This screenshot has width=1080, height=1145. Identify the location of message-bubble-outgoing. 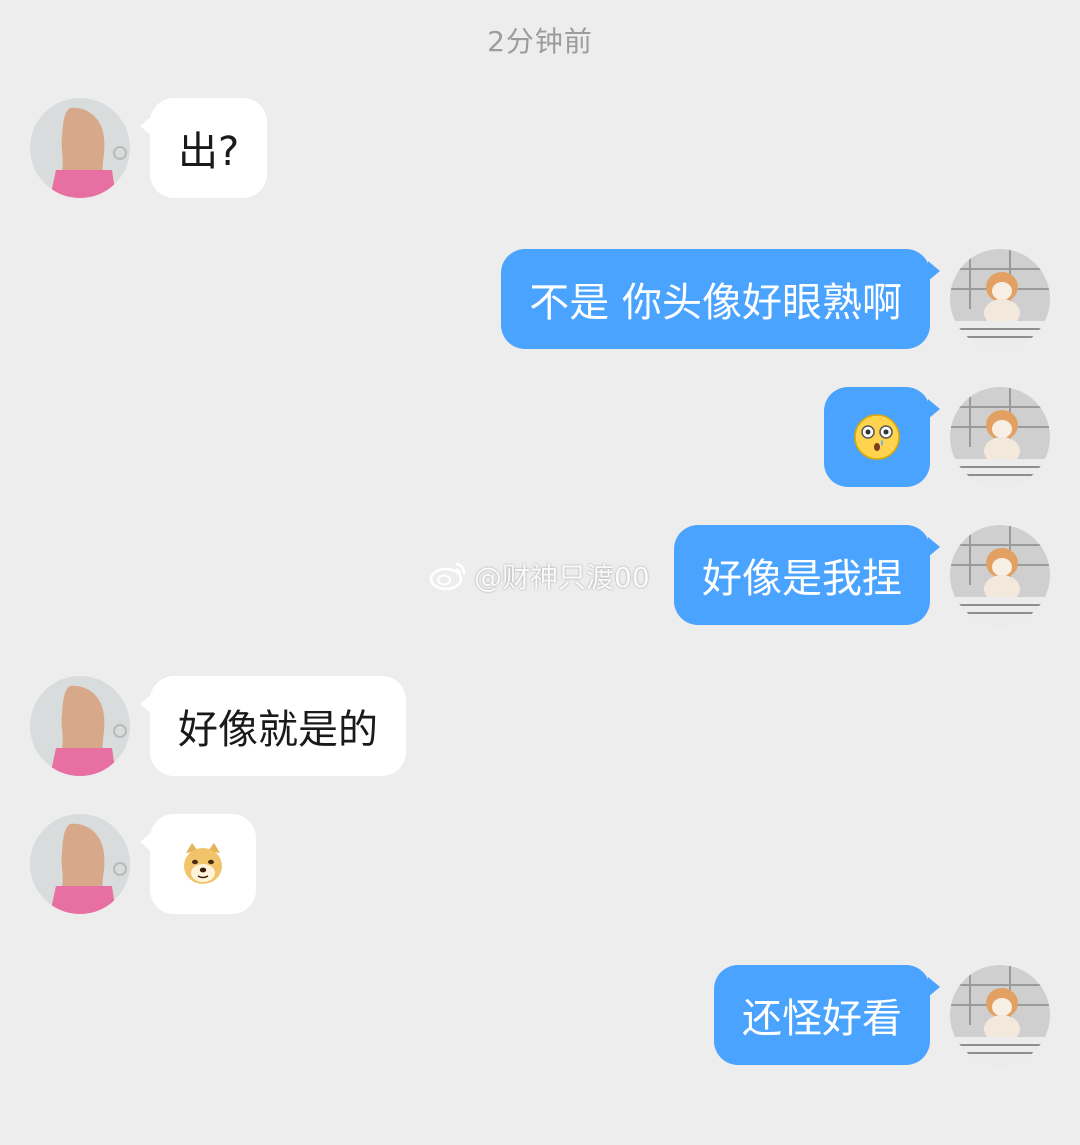
(882, 437).